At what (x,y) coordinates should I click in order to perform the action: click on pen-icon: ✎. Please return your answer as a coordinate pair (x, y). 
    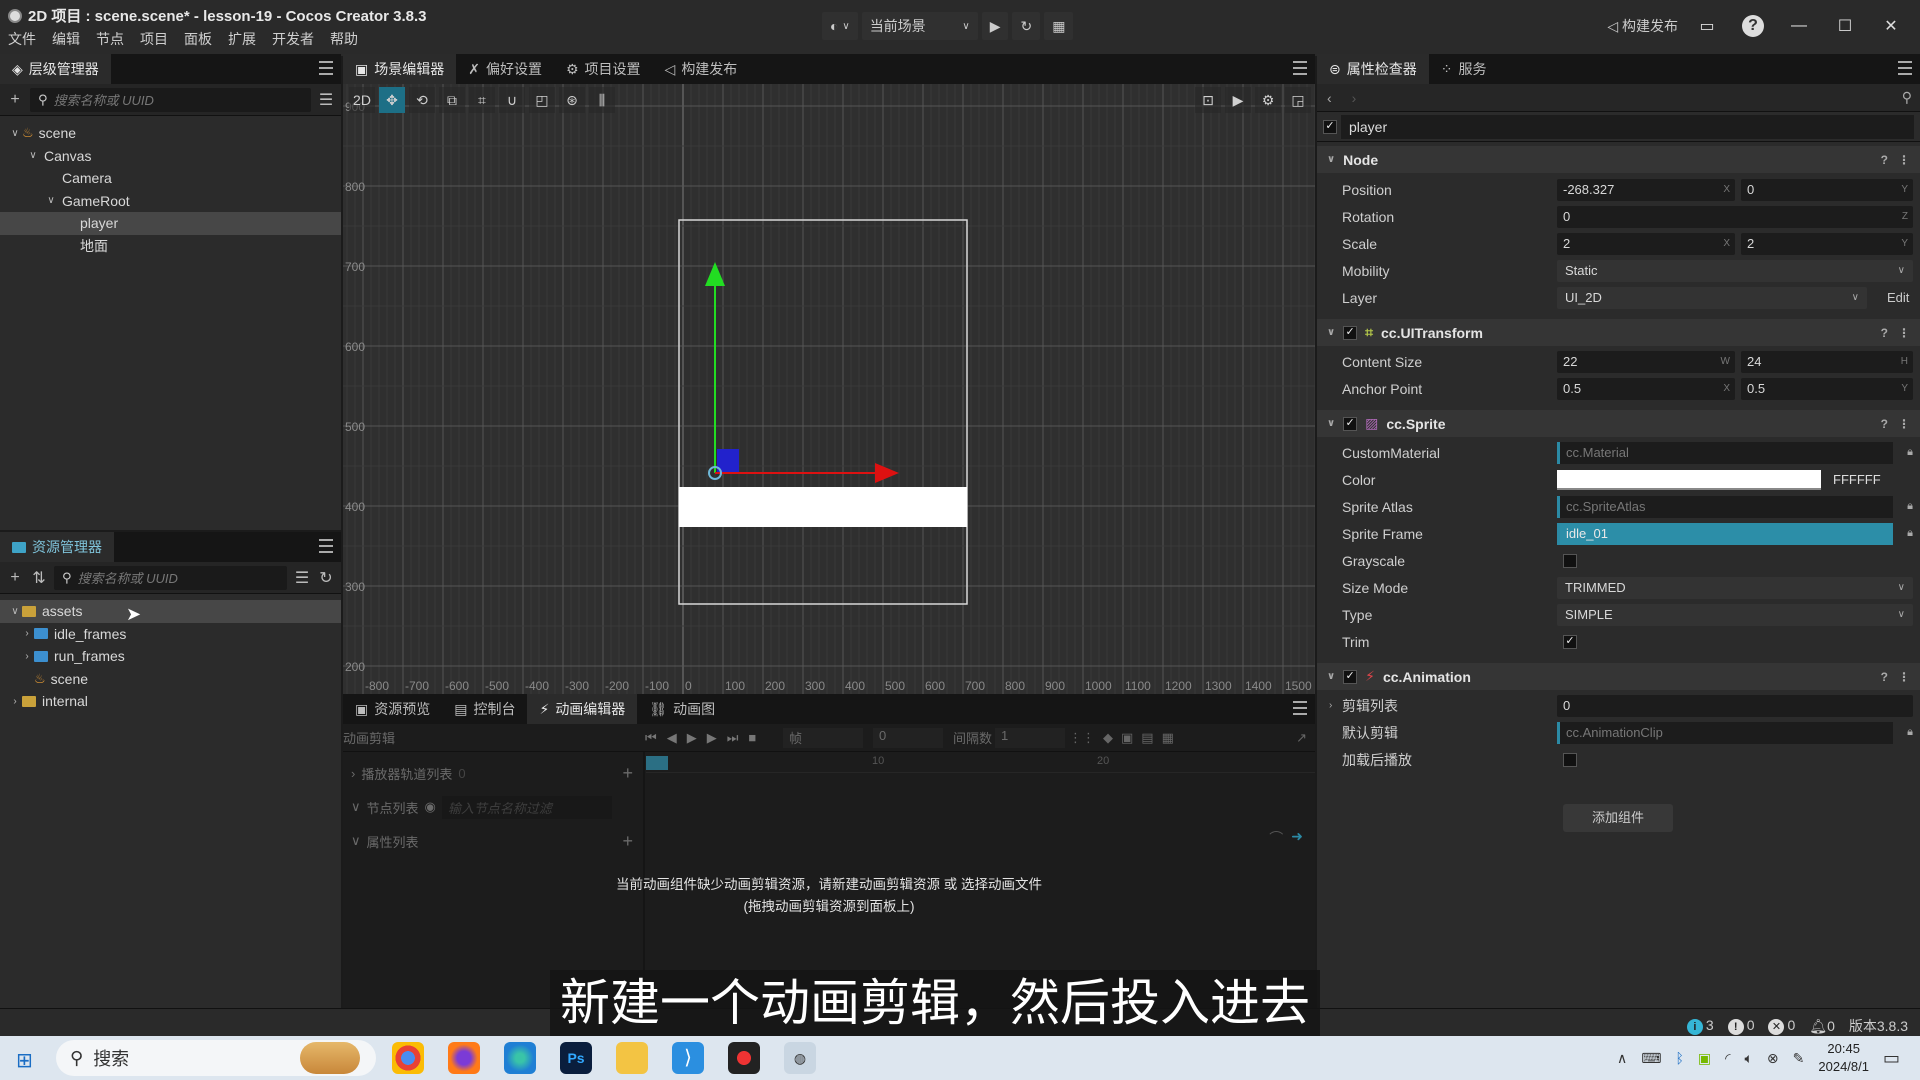
    Looking at the image, I should click on (1799, 1058).